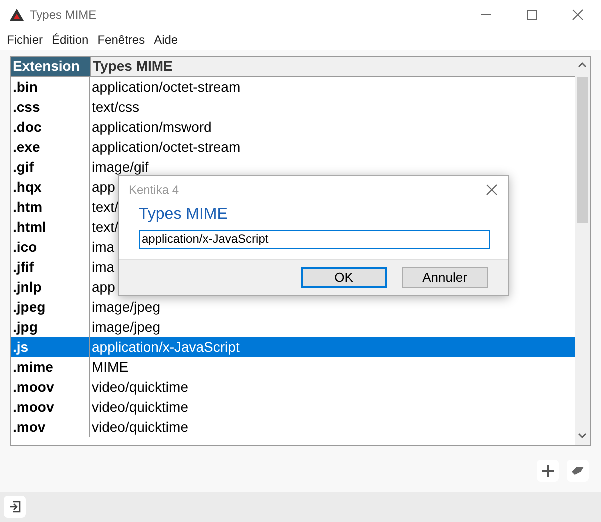 The width and height of the screenshot is (601, 522). I want to click on ok-button: OK, so click(344, 277).